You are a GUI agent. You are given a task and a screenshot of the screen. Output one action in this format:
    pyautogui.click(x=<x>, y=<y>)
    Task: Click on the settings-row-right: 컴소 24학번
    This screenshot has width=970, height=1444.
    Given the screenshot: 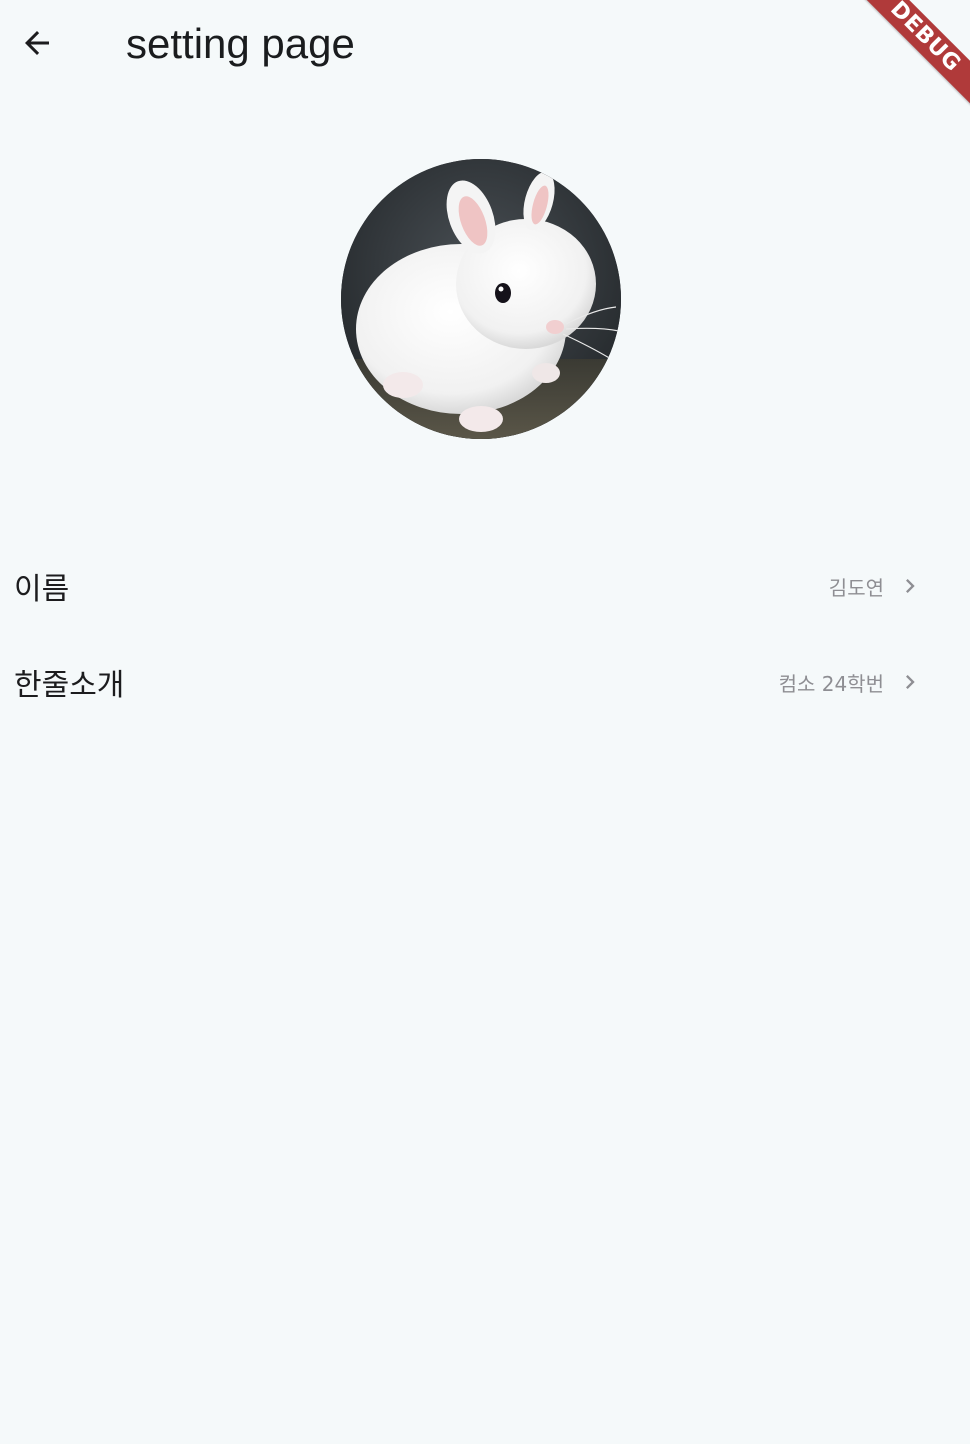 What is the action you would take?
    pyautogui.click(x=851, y=682)
    